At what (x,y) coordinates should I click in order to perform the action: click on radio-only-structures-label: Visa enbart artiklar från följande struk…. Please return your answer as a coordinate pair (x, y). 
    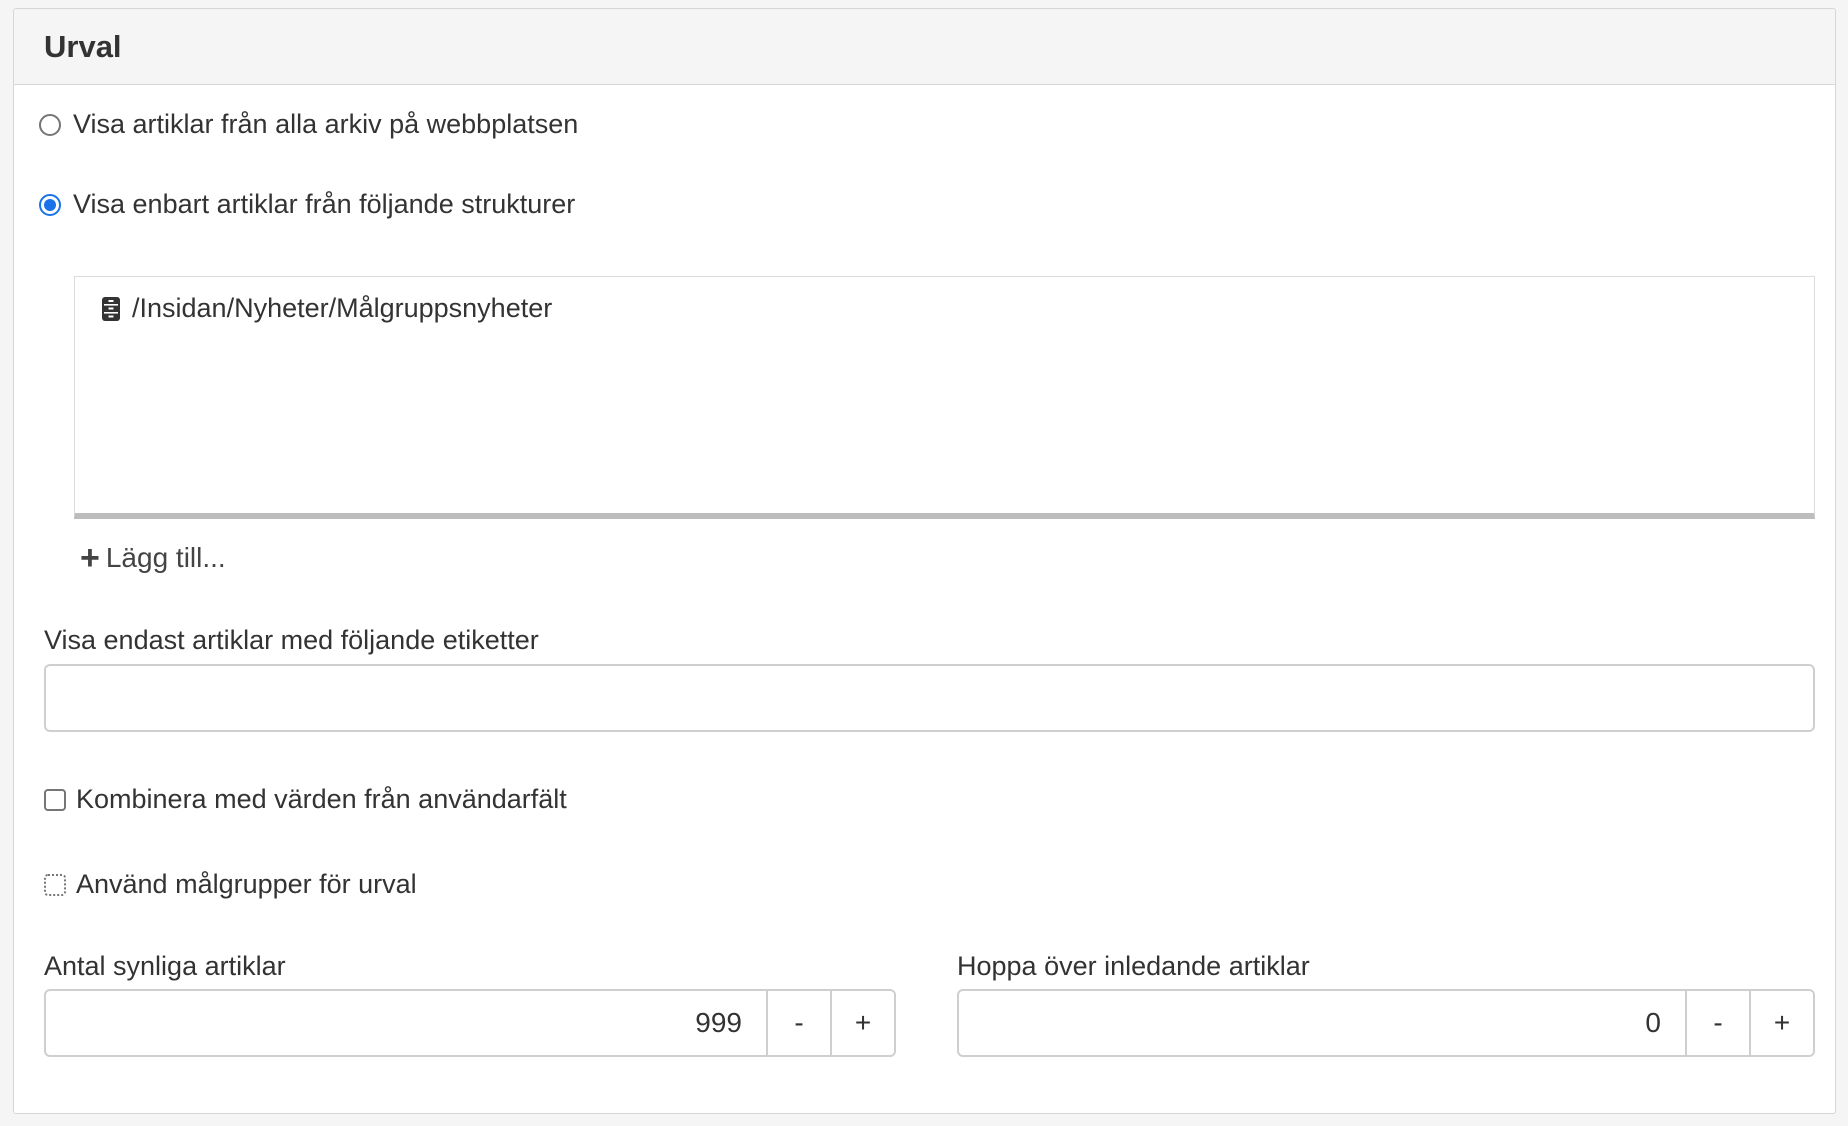
    Looking at the image, I should click on (324, 204).